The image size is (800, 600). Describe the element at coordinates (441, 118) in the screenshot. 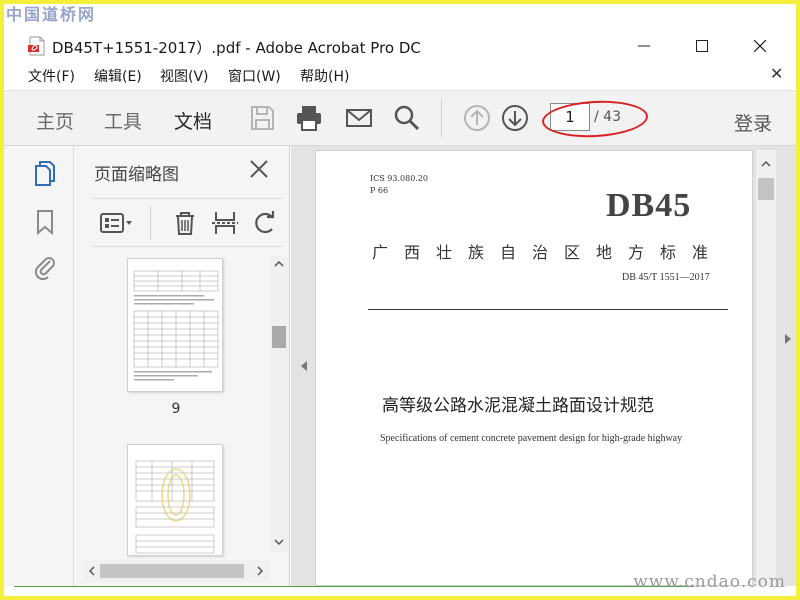

I see `toolbar-separator` at that location.